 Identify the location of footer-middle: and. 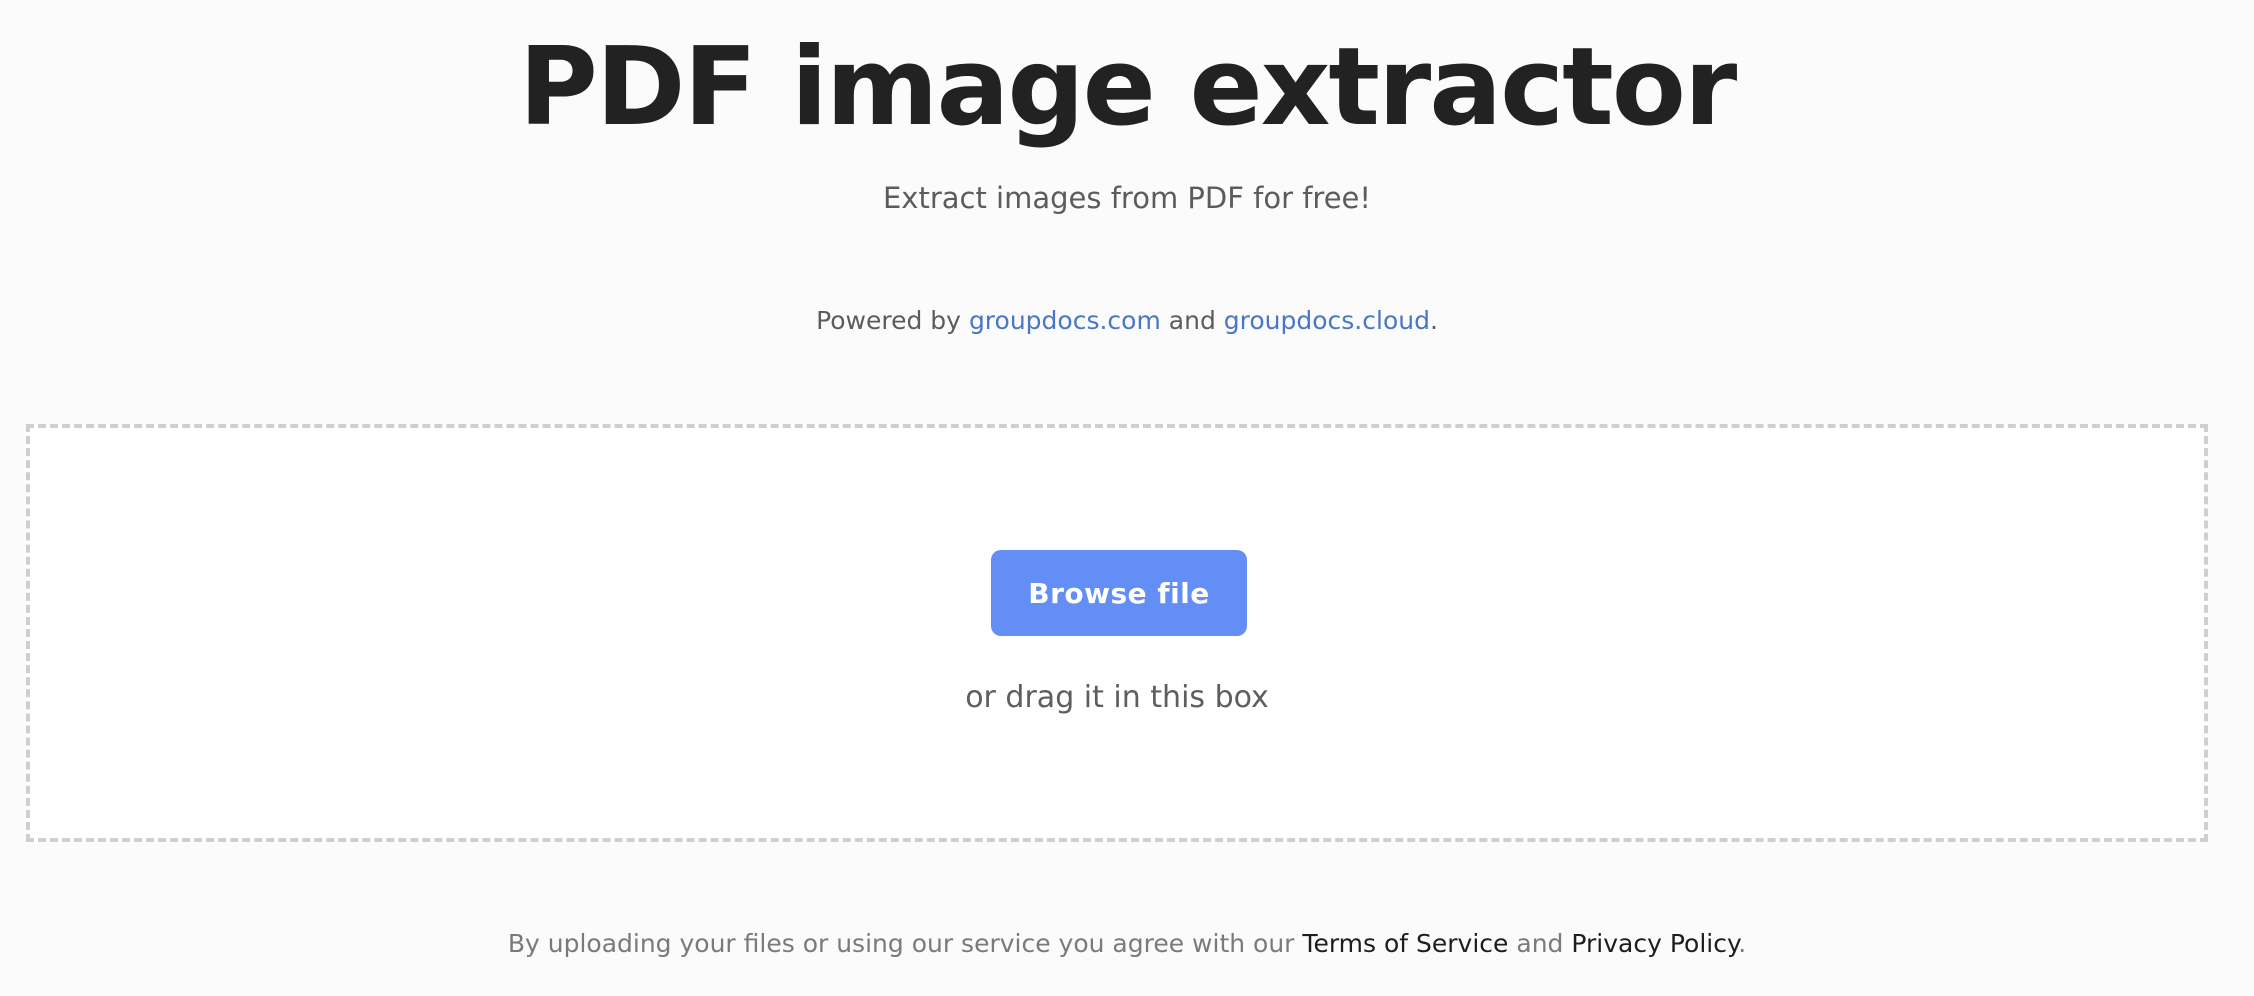
(1540, 943).